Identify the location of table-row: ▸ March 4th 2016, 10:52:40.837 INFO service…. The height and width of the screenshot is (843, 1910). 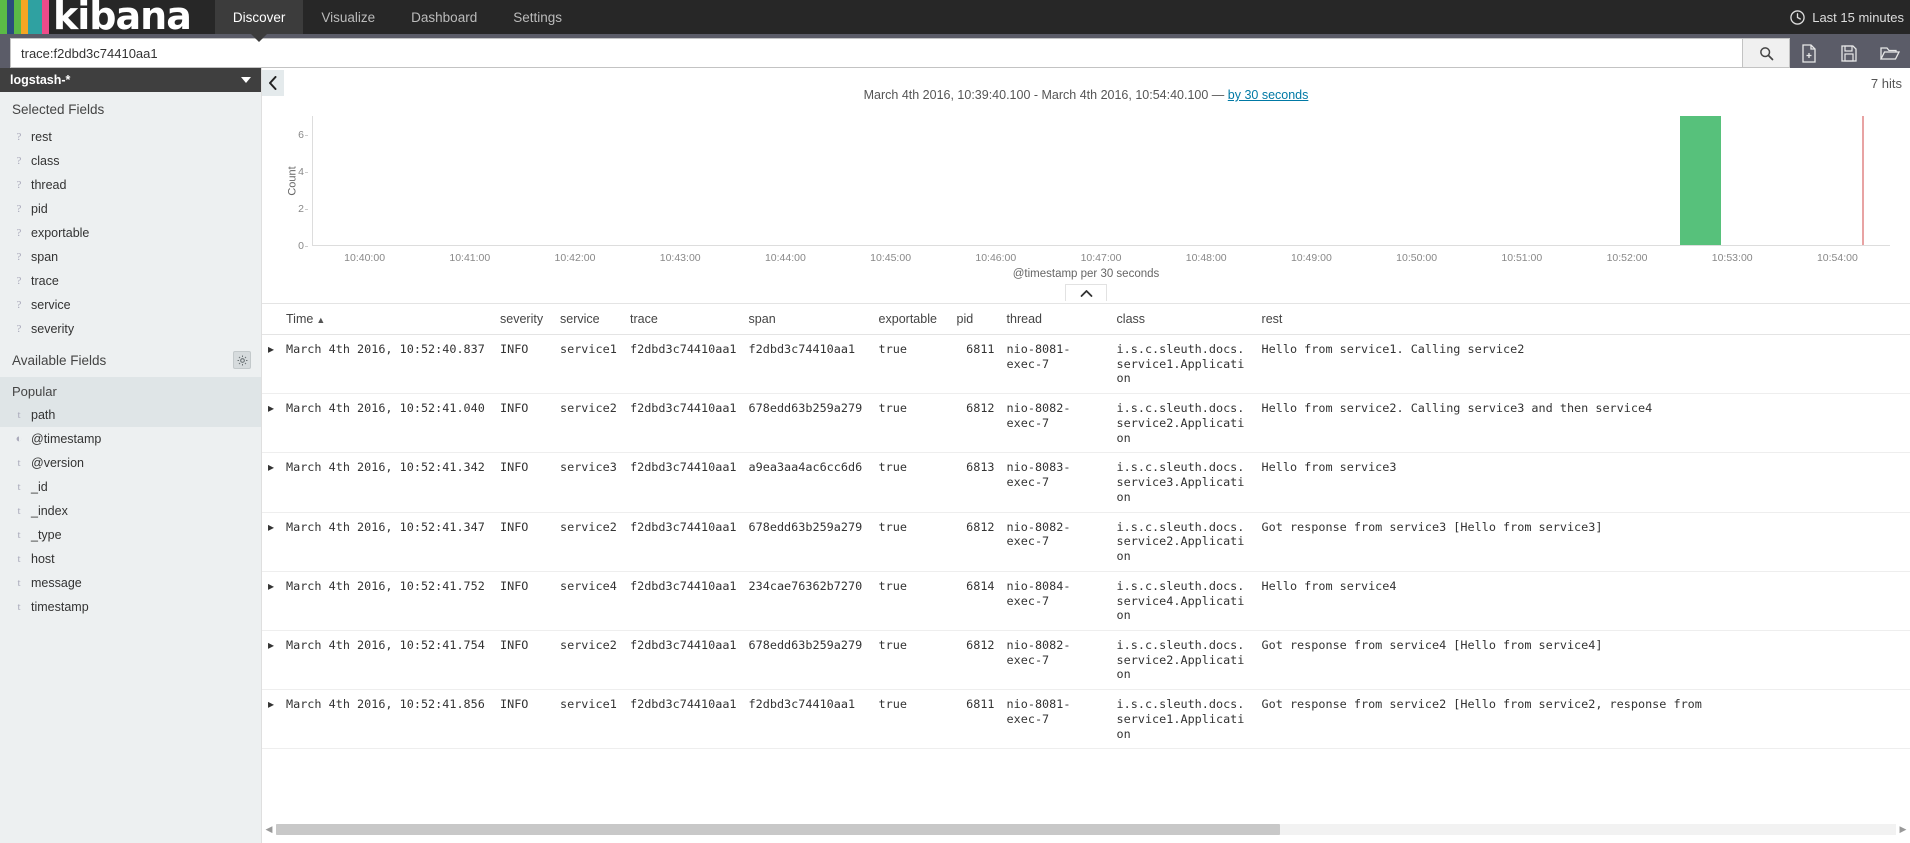
(1086, 364).